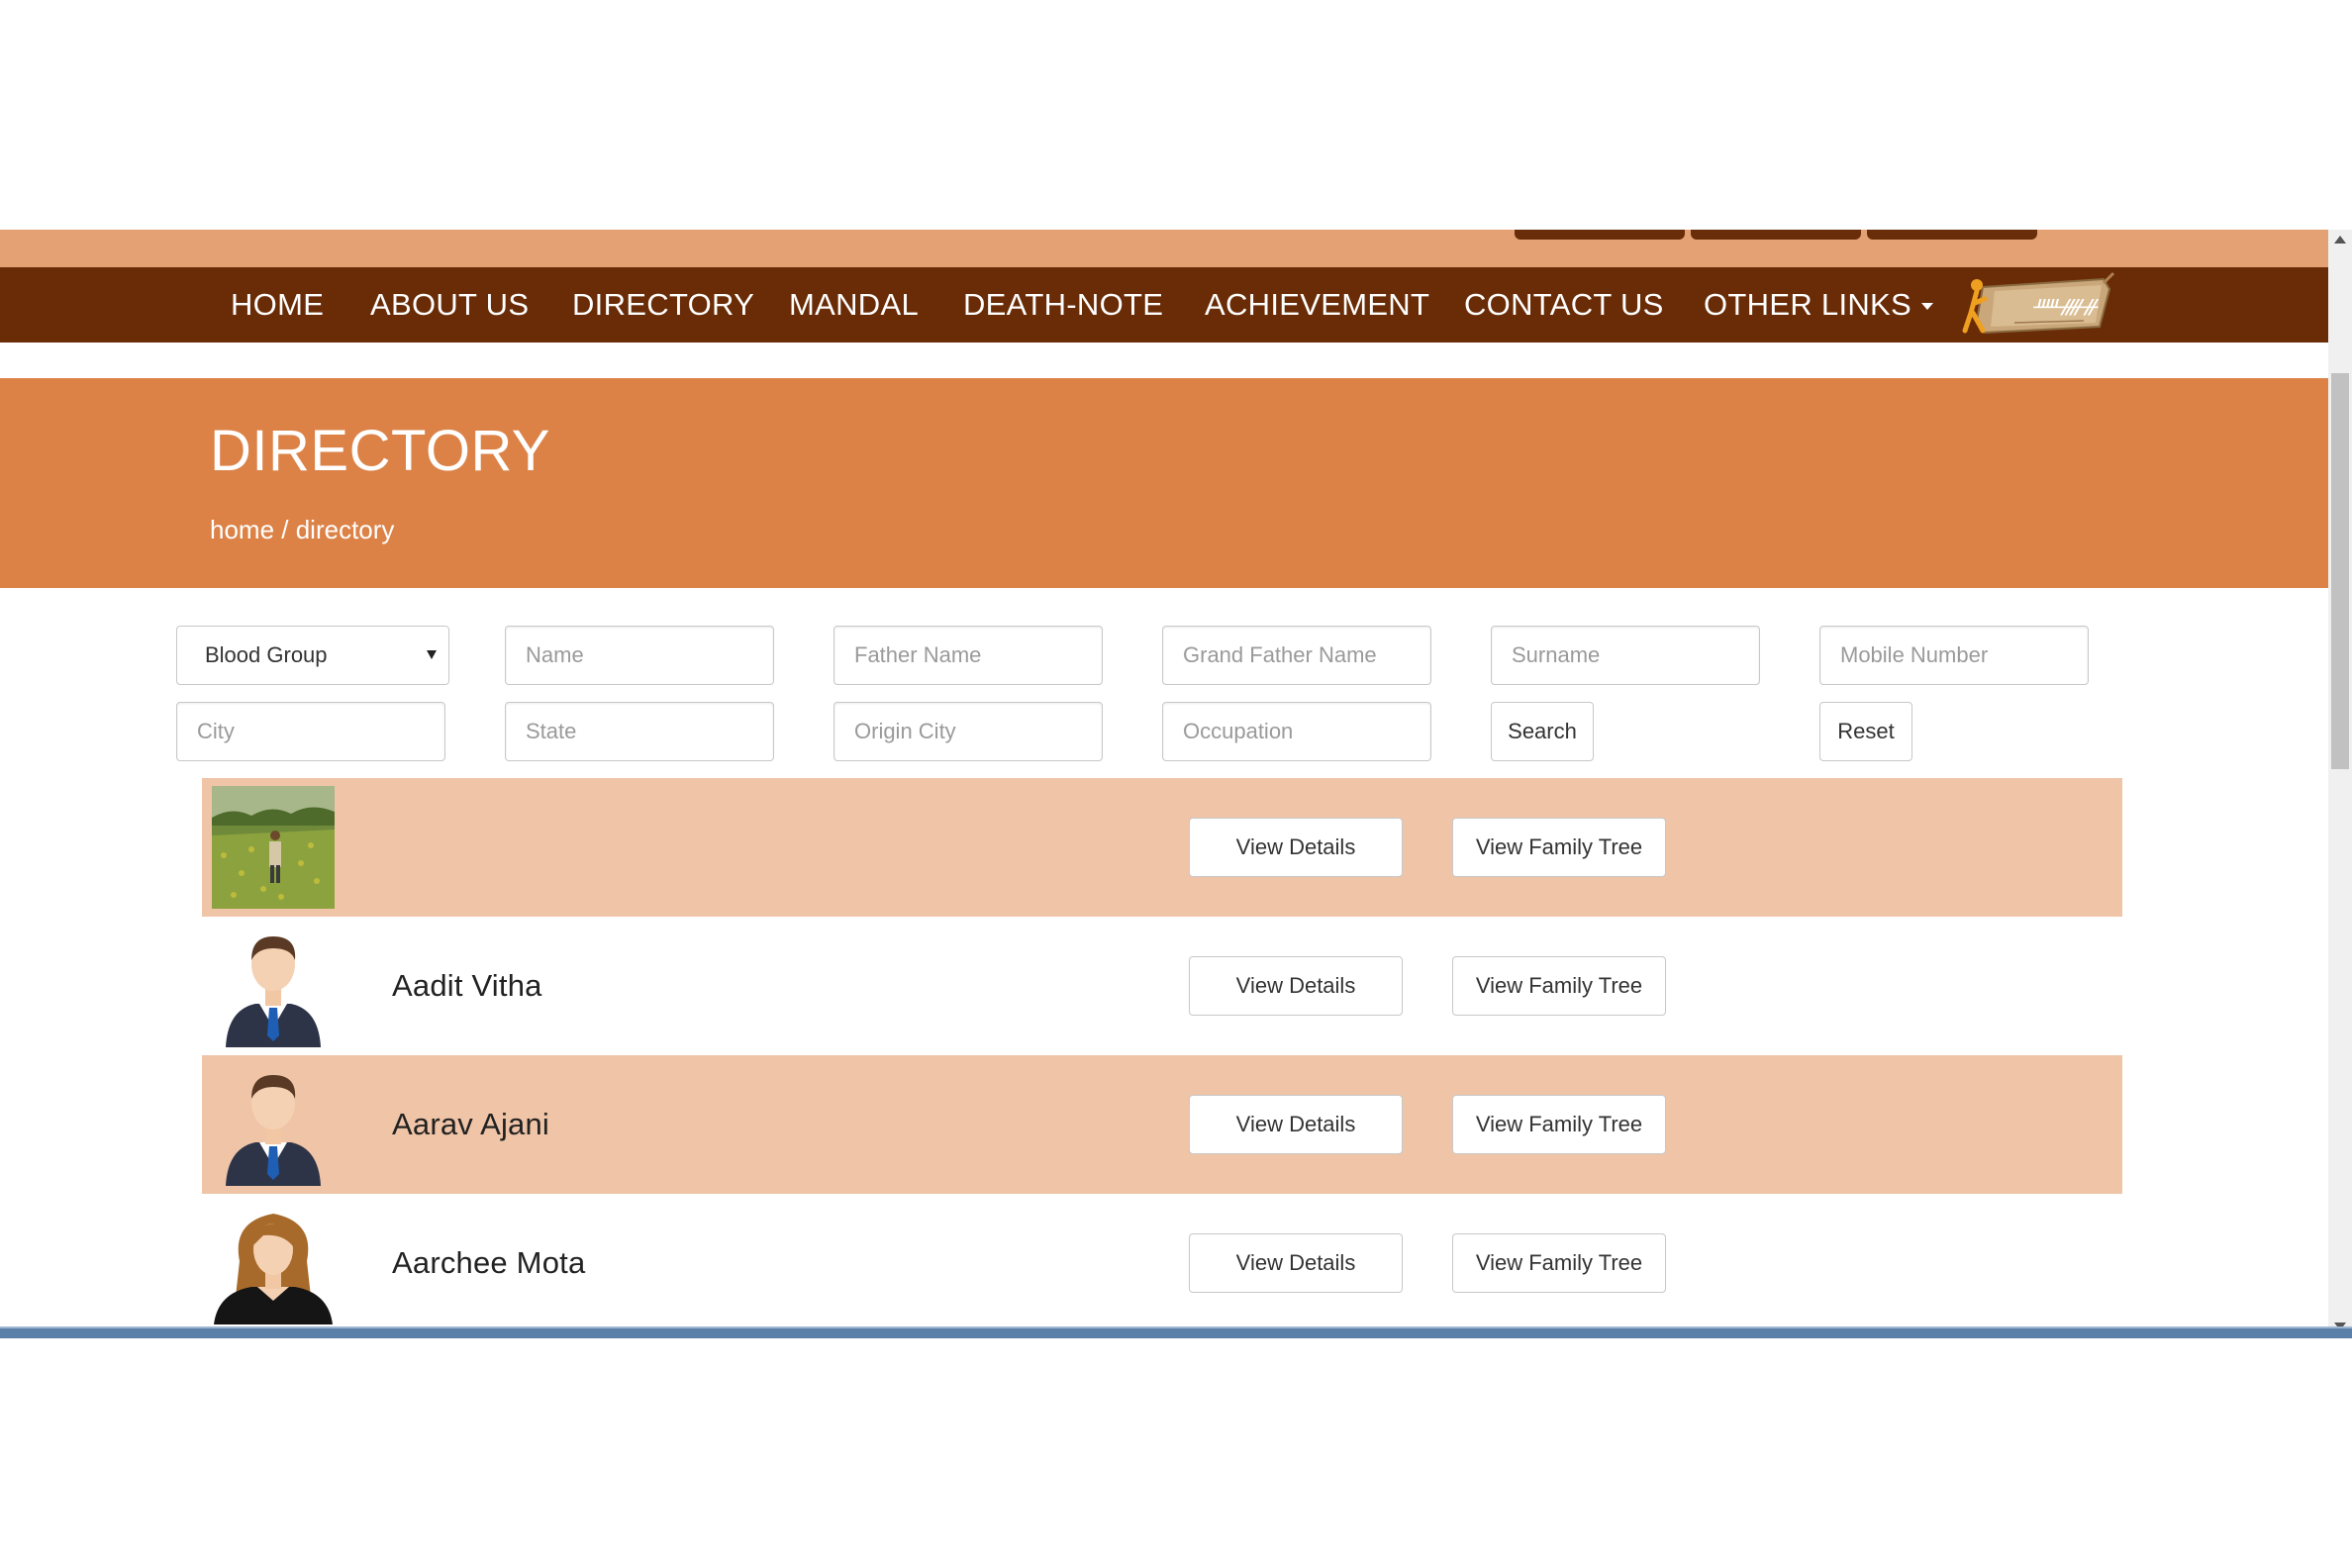  I want to click on origin-city-input, so click(968, 731).